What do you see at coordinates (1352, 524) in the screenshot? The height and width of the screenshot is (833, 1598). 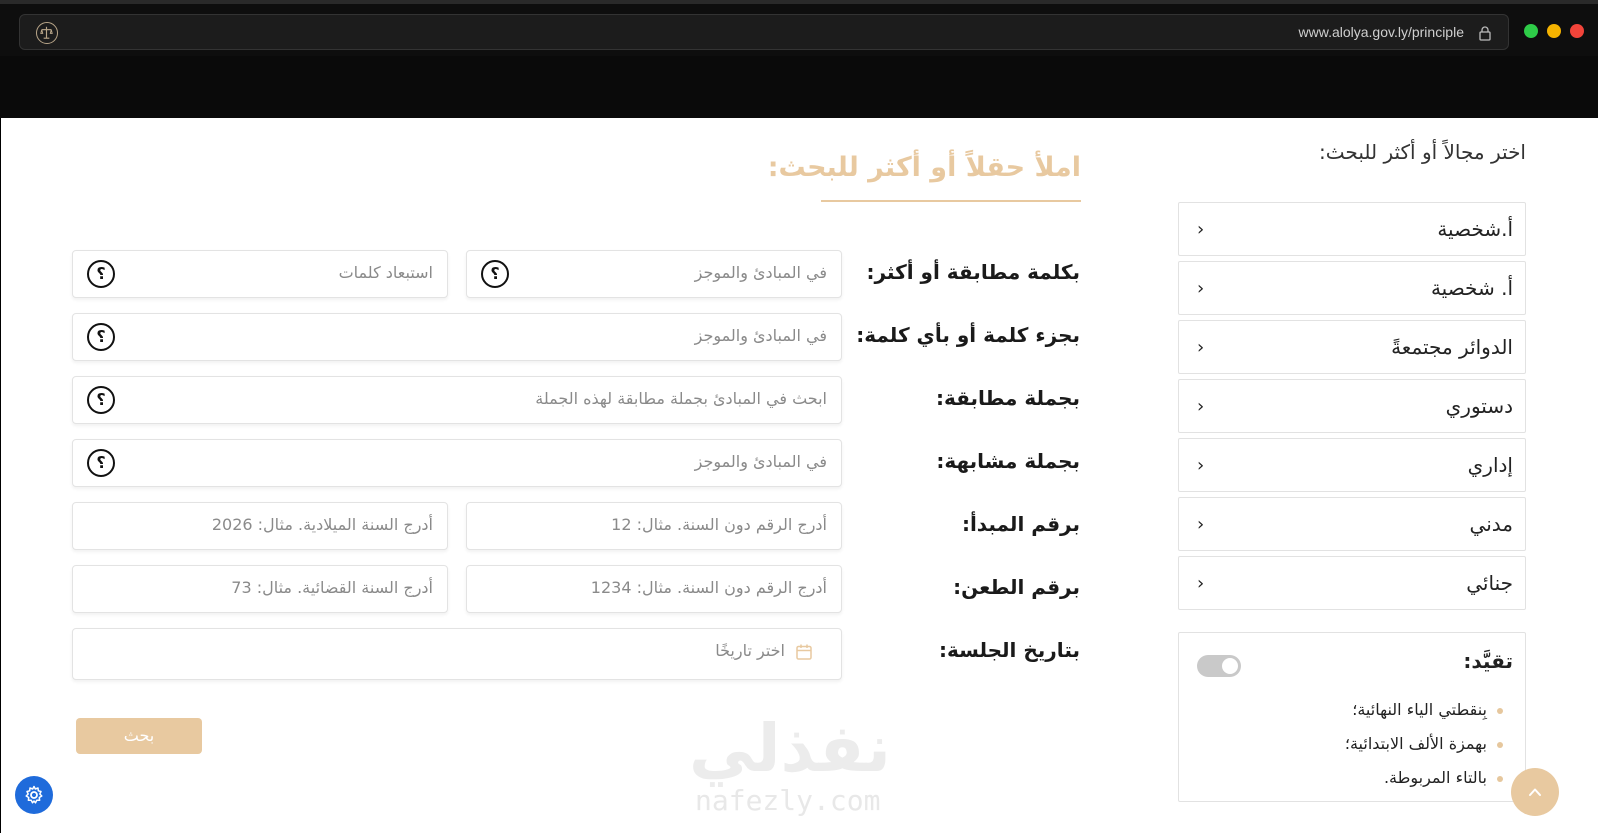 I see `category-item-civil: مدني ‹` at bounding box center [1352, 524].